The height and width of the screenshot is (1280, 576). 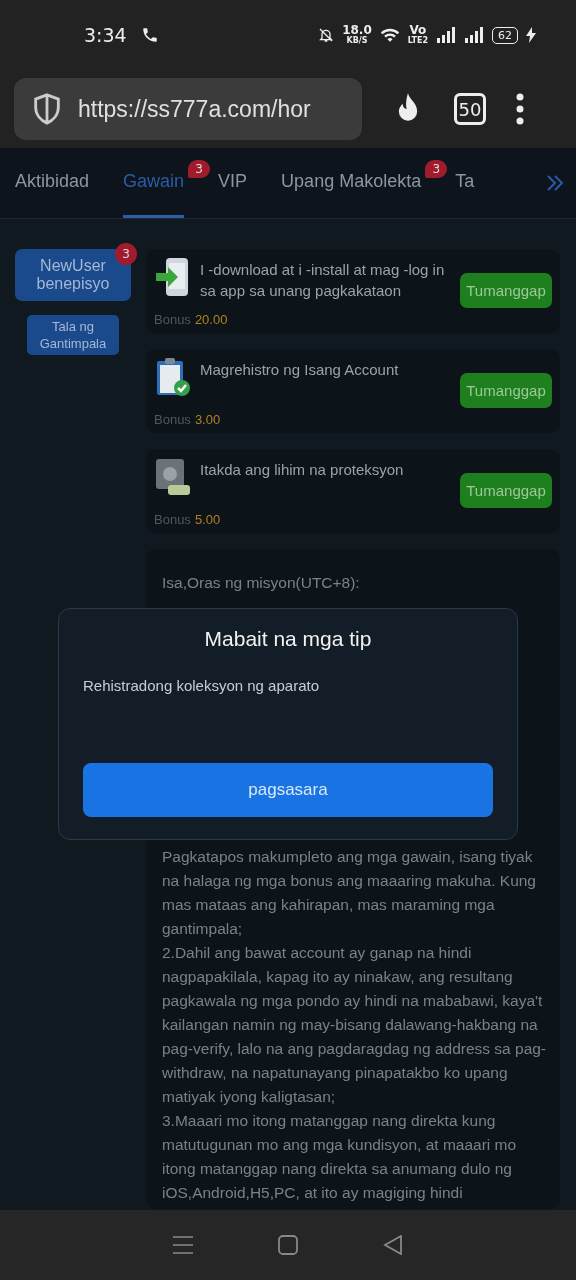 What do you see at coordinates (393, 1245) in the screenshot?
I see `back-icon` at bounding box center [393, 1245].